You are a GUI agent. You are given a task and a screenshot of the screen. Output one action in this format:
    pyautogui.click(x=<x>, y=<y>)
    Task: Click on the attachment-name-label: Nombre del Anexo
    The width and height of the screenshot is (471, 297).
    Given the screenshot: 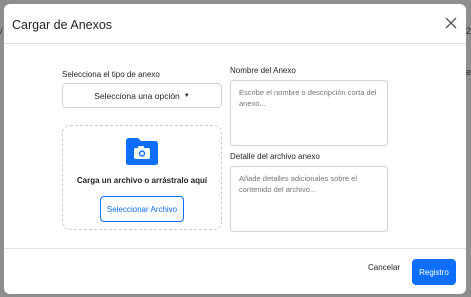 What is the action you would take?
    pyautogui.click(x=263, y=70)
    